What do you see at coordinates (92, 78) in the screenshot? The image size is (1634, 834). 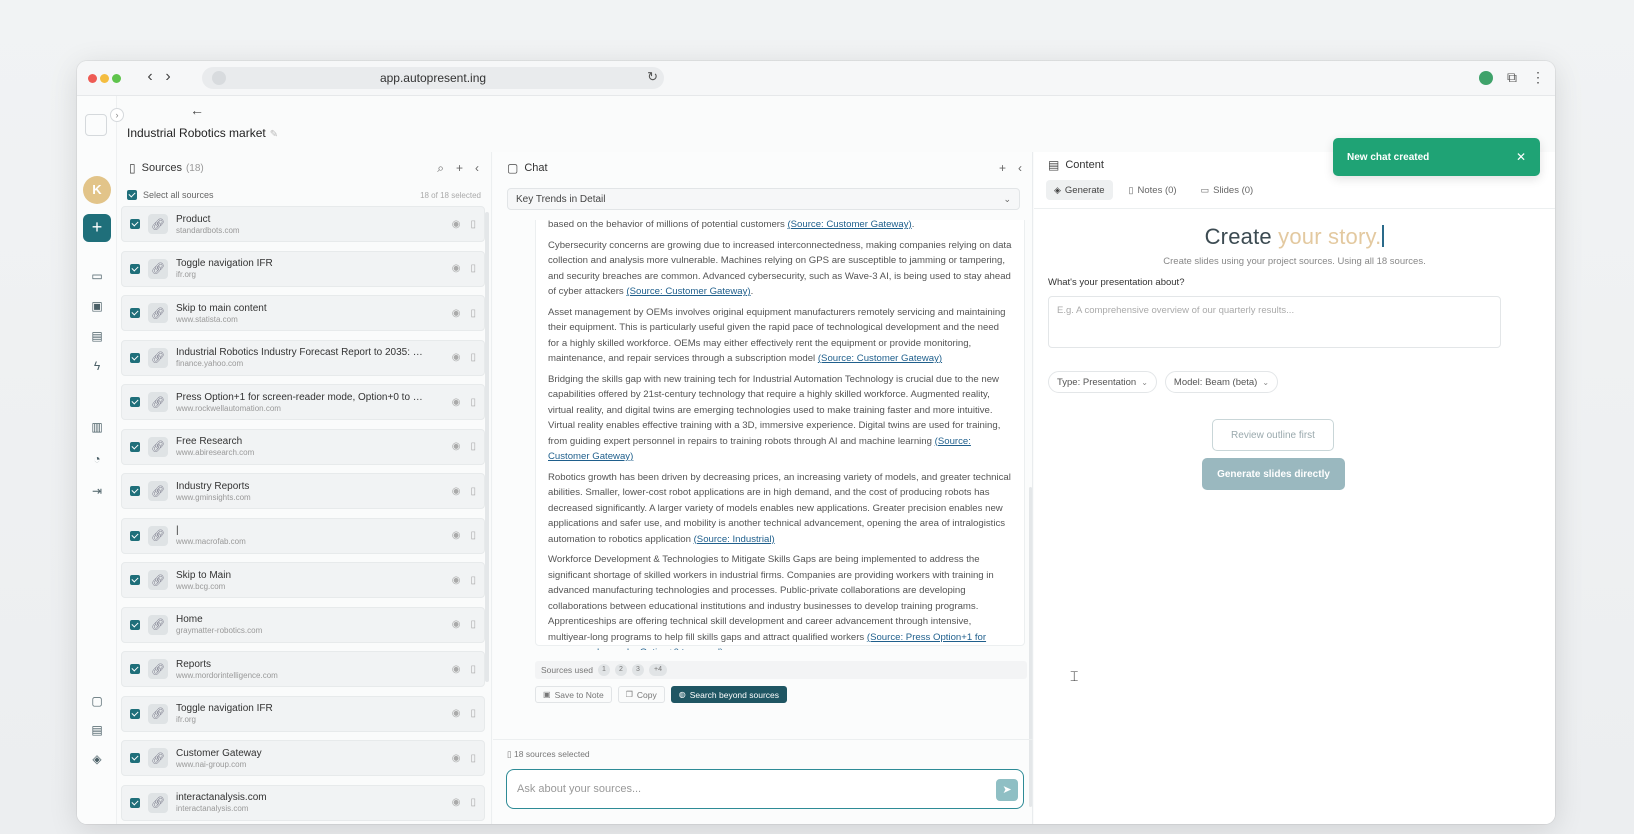 I see `close-window-button` at bounding box center [92, 78].